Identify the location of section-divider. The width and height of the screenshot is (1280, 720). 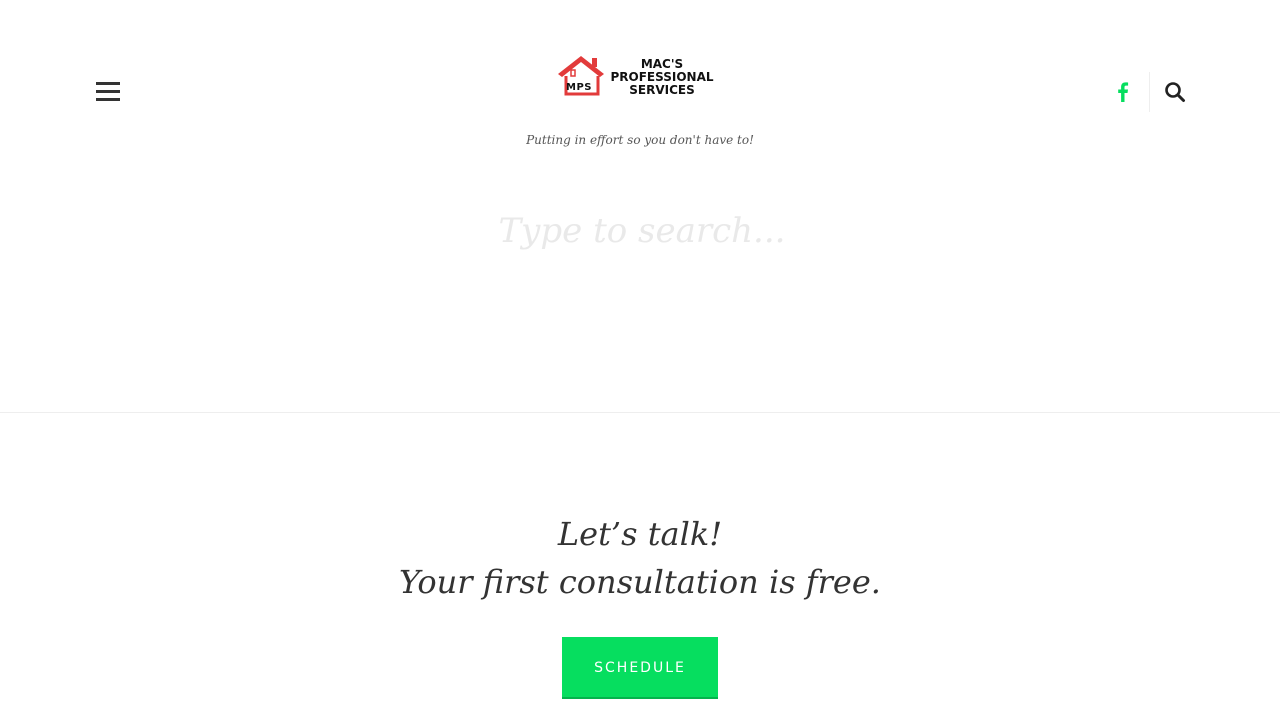
(640, 412).